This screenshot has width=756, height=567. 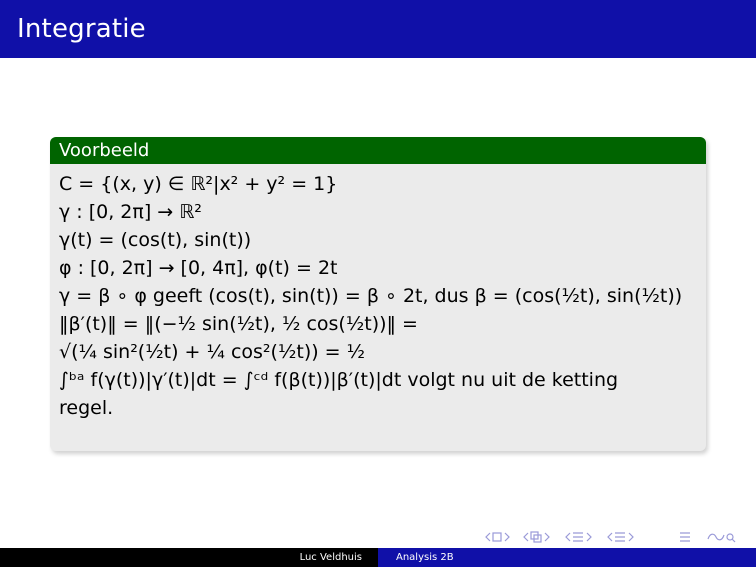 I want to click on nav-search-icon, so click(x=721, y=538).